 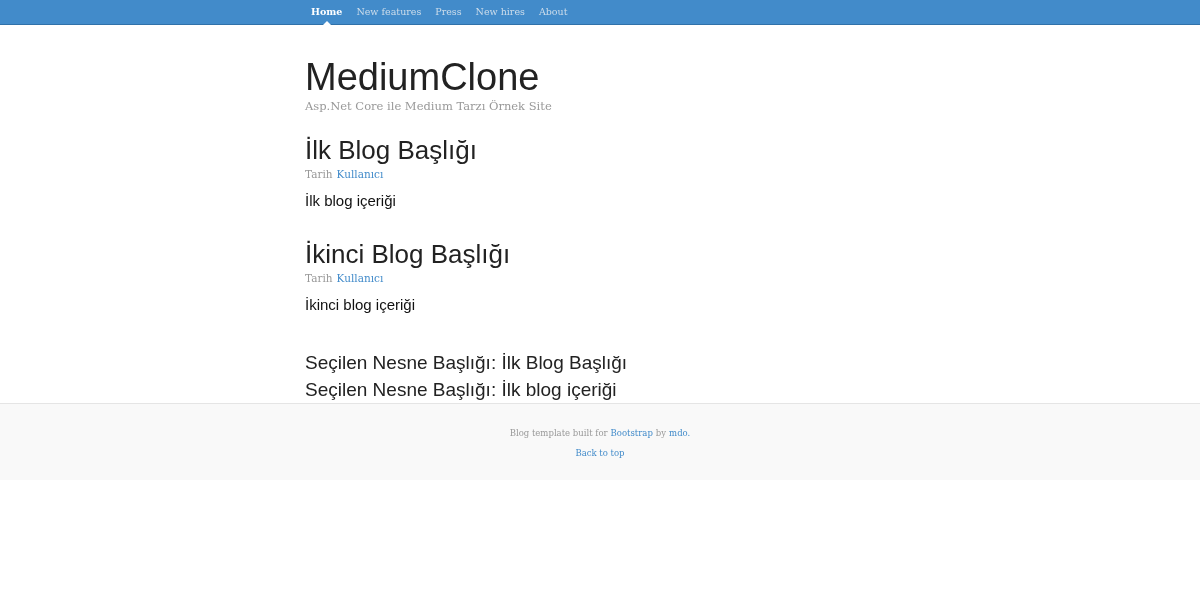 I want to click on site-title: MediumClone, so click(x=423, y=77).